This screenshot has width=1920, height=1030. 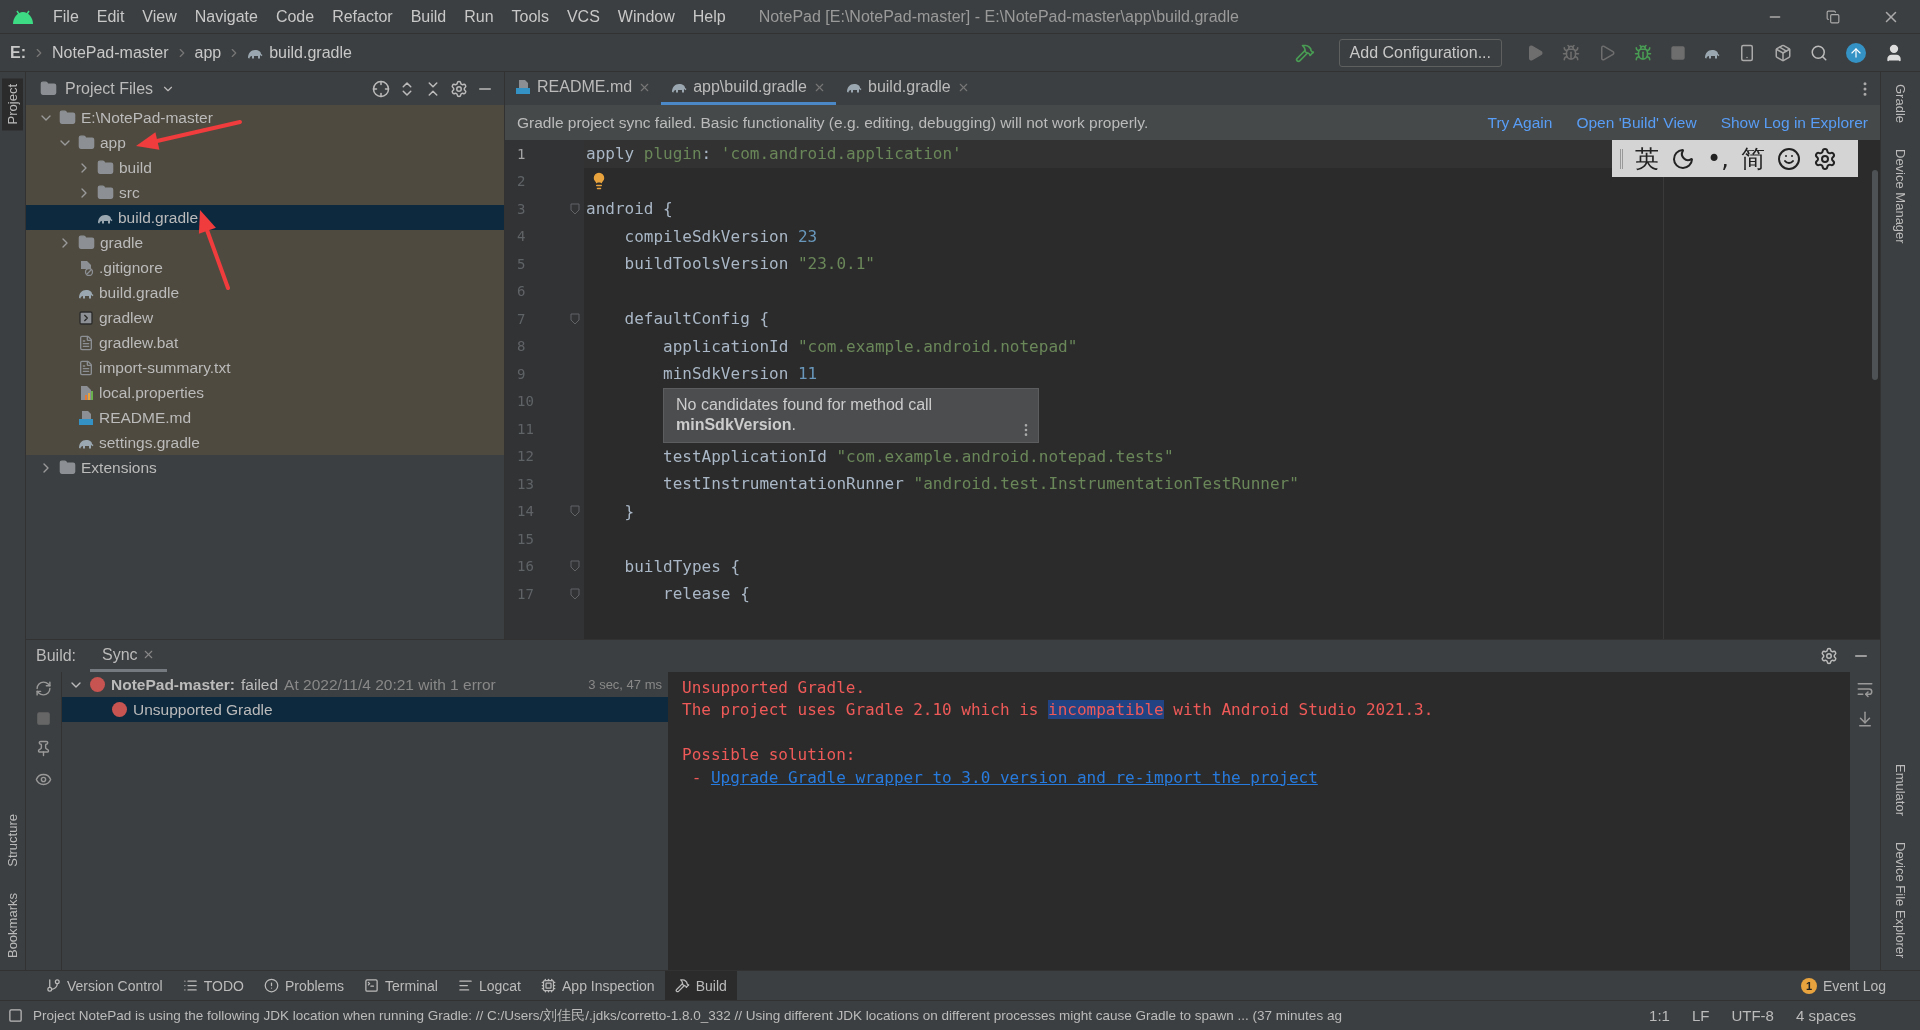 What do you see at coordinates (43, 779) in the screenshot?
I see `eye-icon` at bounding box center [43, 779].